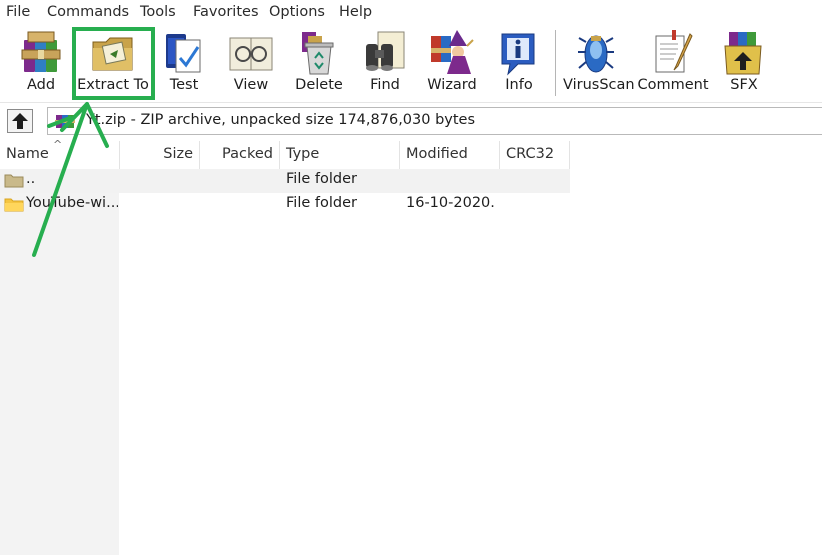  I want to click on column-name: Name ^, so click(60, 153).